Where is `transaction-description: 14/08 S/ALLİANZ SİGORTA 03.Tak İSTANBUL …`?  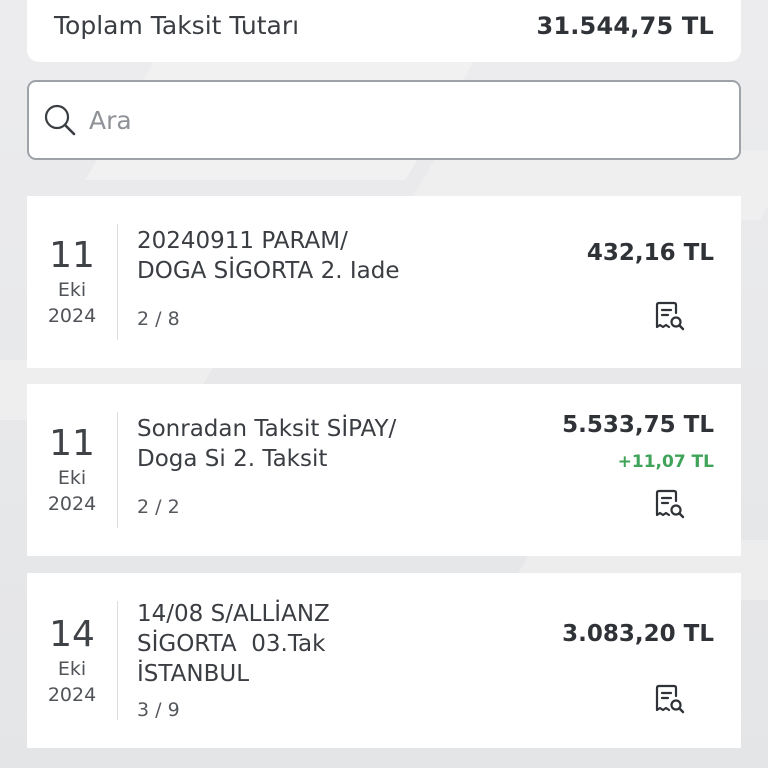 transaction-description: 14/08 S/ALLİANZ SİGORTA 03.Tak İSTANBUL … is located at coordinates (302, 662).